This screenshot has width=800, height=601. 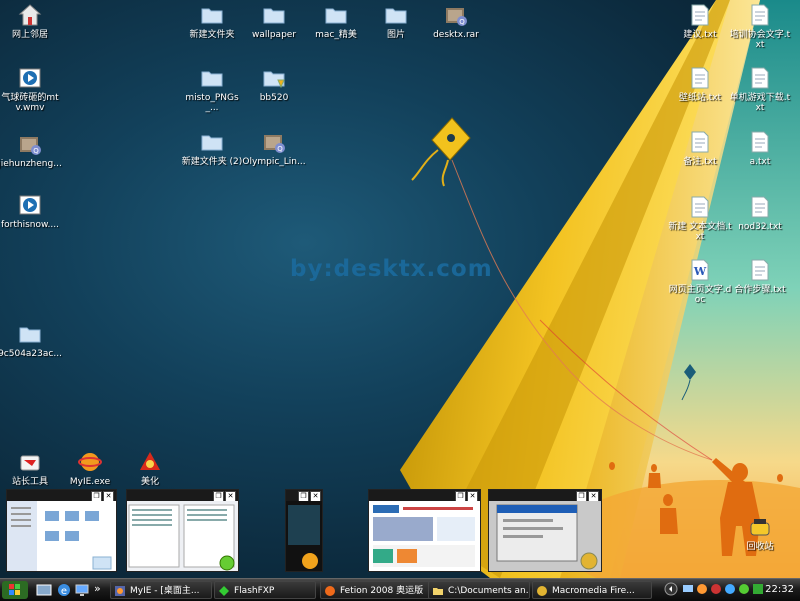 I want to click on tray-expand-icon, so click(x=671, y=589).